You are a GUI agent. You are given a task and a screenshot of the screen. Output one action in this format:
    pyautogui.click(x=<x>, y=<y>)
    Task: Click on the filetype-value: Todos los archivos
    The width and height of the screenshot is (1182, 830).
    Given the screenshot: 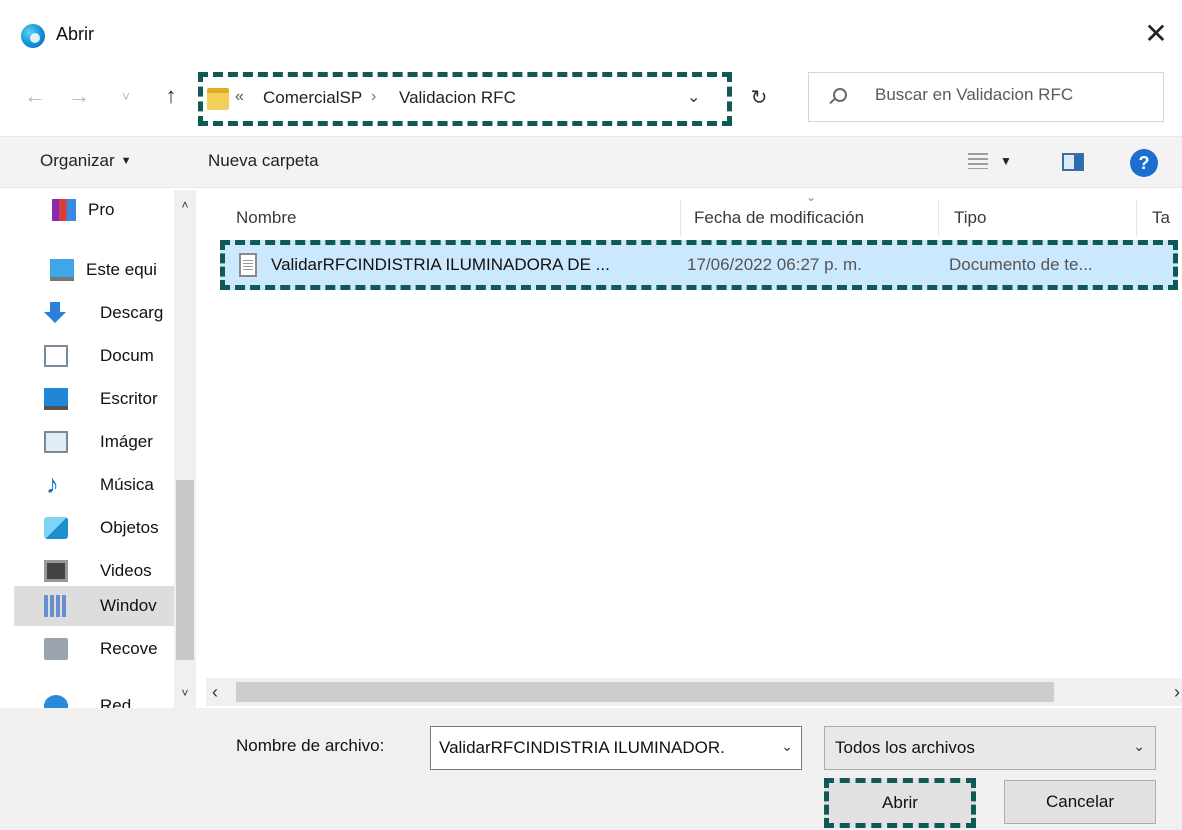 What is the action you would take?
    pyautogui.click(x=905, y=747)
    